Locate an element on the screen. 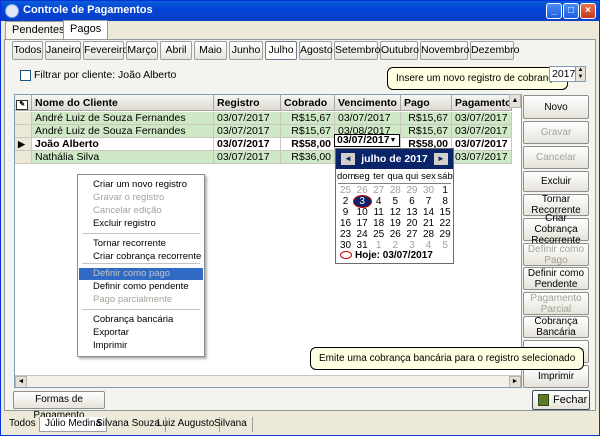 The width and height of the screenshot is (600, 436). context-menu-item: Definir como pago is located at coordinates (141, 274).